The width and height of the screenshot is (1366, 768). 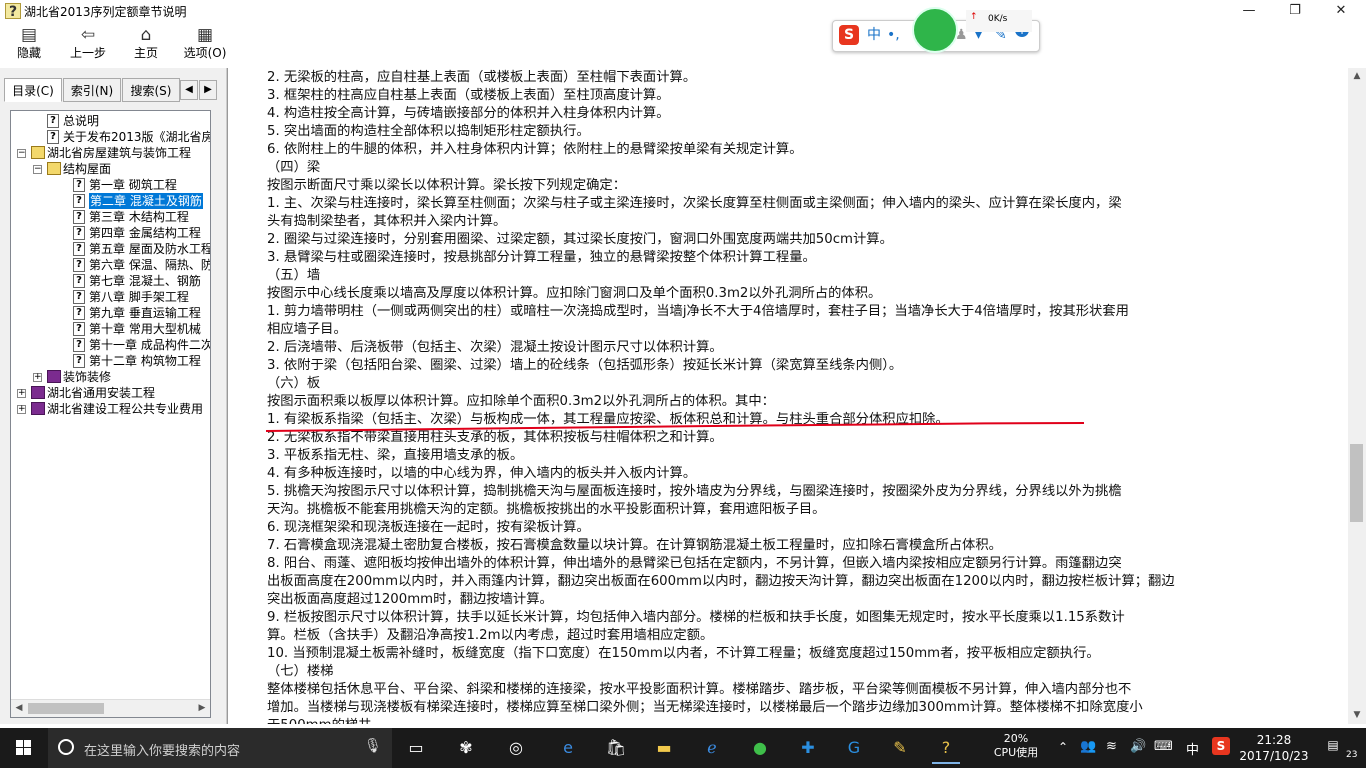 What do you see at coordinates (87, 169) in the screenshot?
I see `tree-item-label: 结构屋面` at bounding box center [87, 169].